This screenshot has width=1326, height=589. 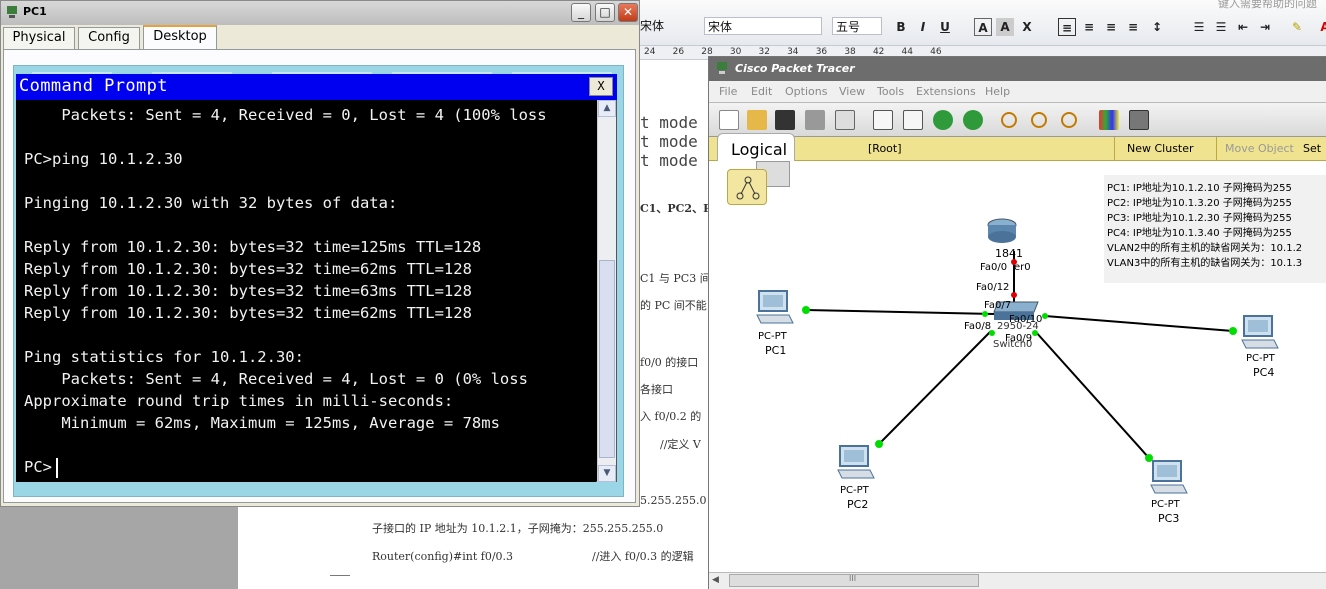 I want to click on bold-icon: B, so click(x=901, y=27).